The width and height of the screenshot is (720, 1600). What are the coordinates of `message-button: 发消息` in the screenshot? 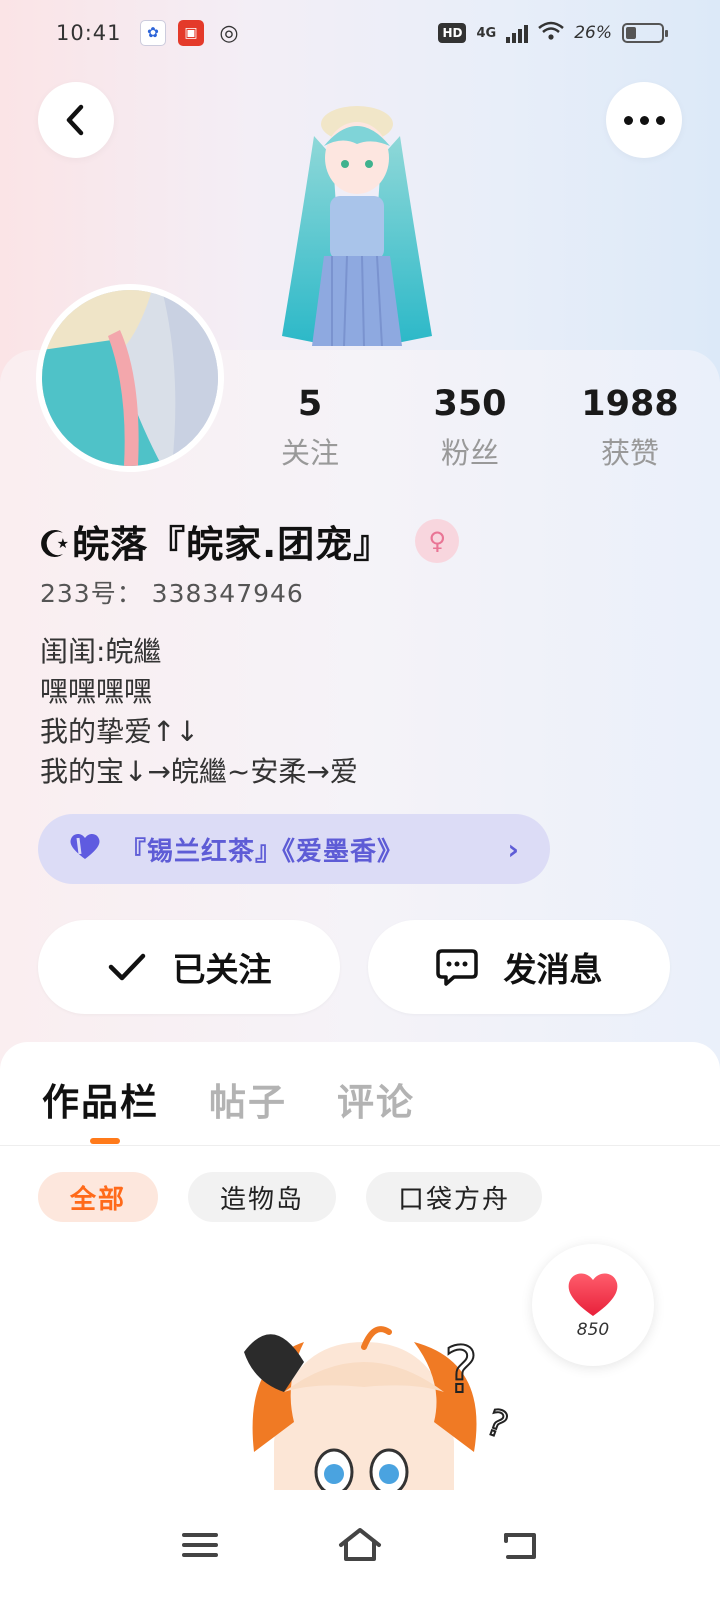 It's located at (519, 967).